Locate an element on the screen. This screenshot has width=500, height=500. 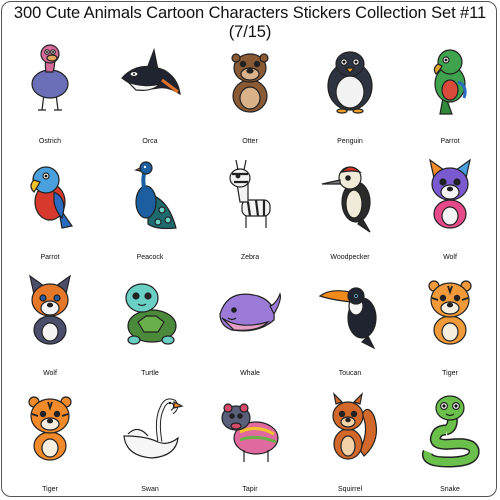
sticker-woodpecker: Woodpecker is located at coordinates (350, 206).